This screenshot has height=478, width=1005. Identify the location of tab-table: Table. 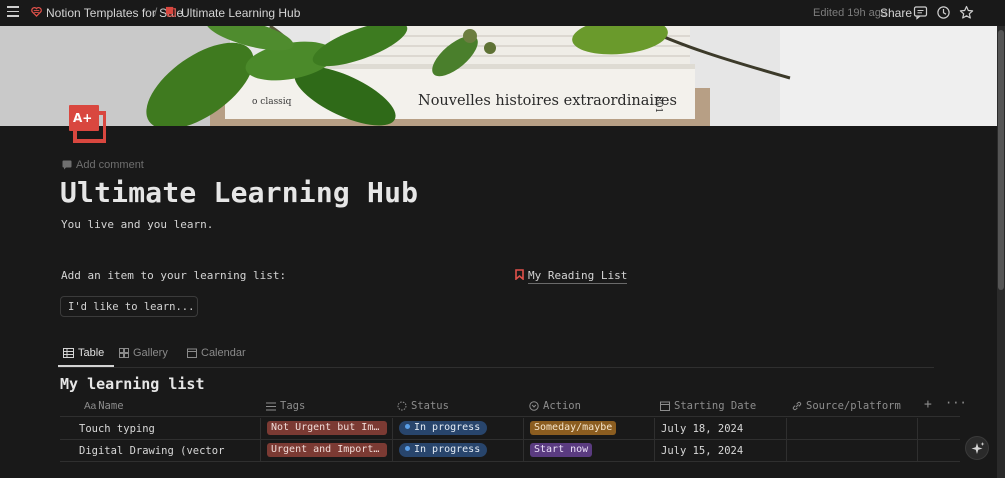
(83, 357).